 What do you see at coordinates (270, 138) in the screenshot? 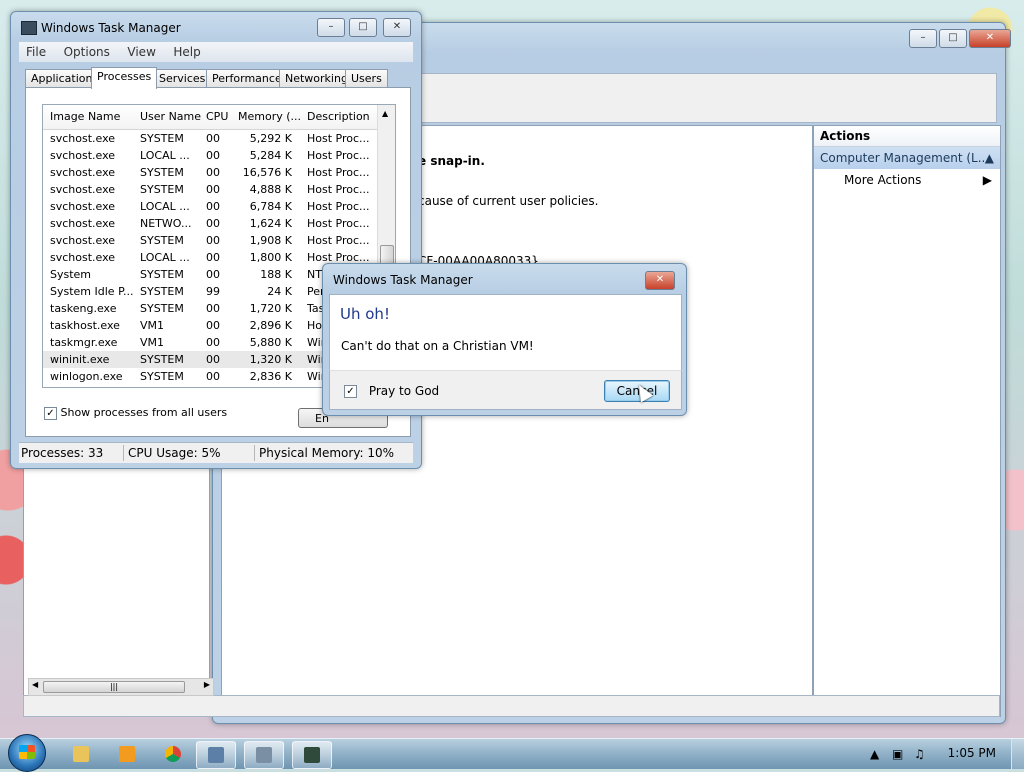
I see `table-cell: 5,292 K` at bounding box center [270, 138].